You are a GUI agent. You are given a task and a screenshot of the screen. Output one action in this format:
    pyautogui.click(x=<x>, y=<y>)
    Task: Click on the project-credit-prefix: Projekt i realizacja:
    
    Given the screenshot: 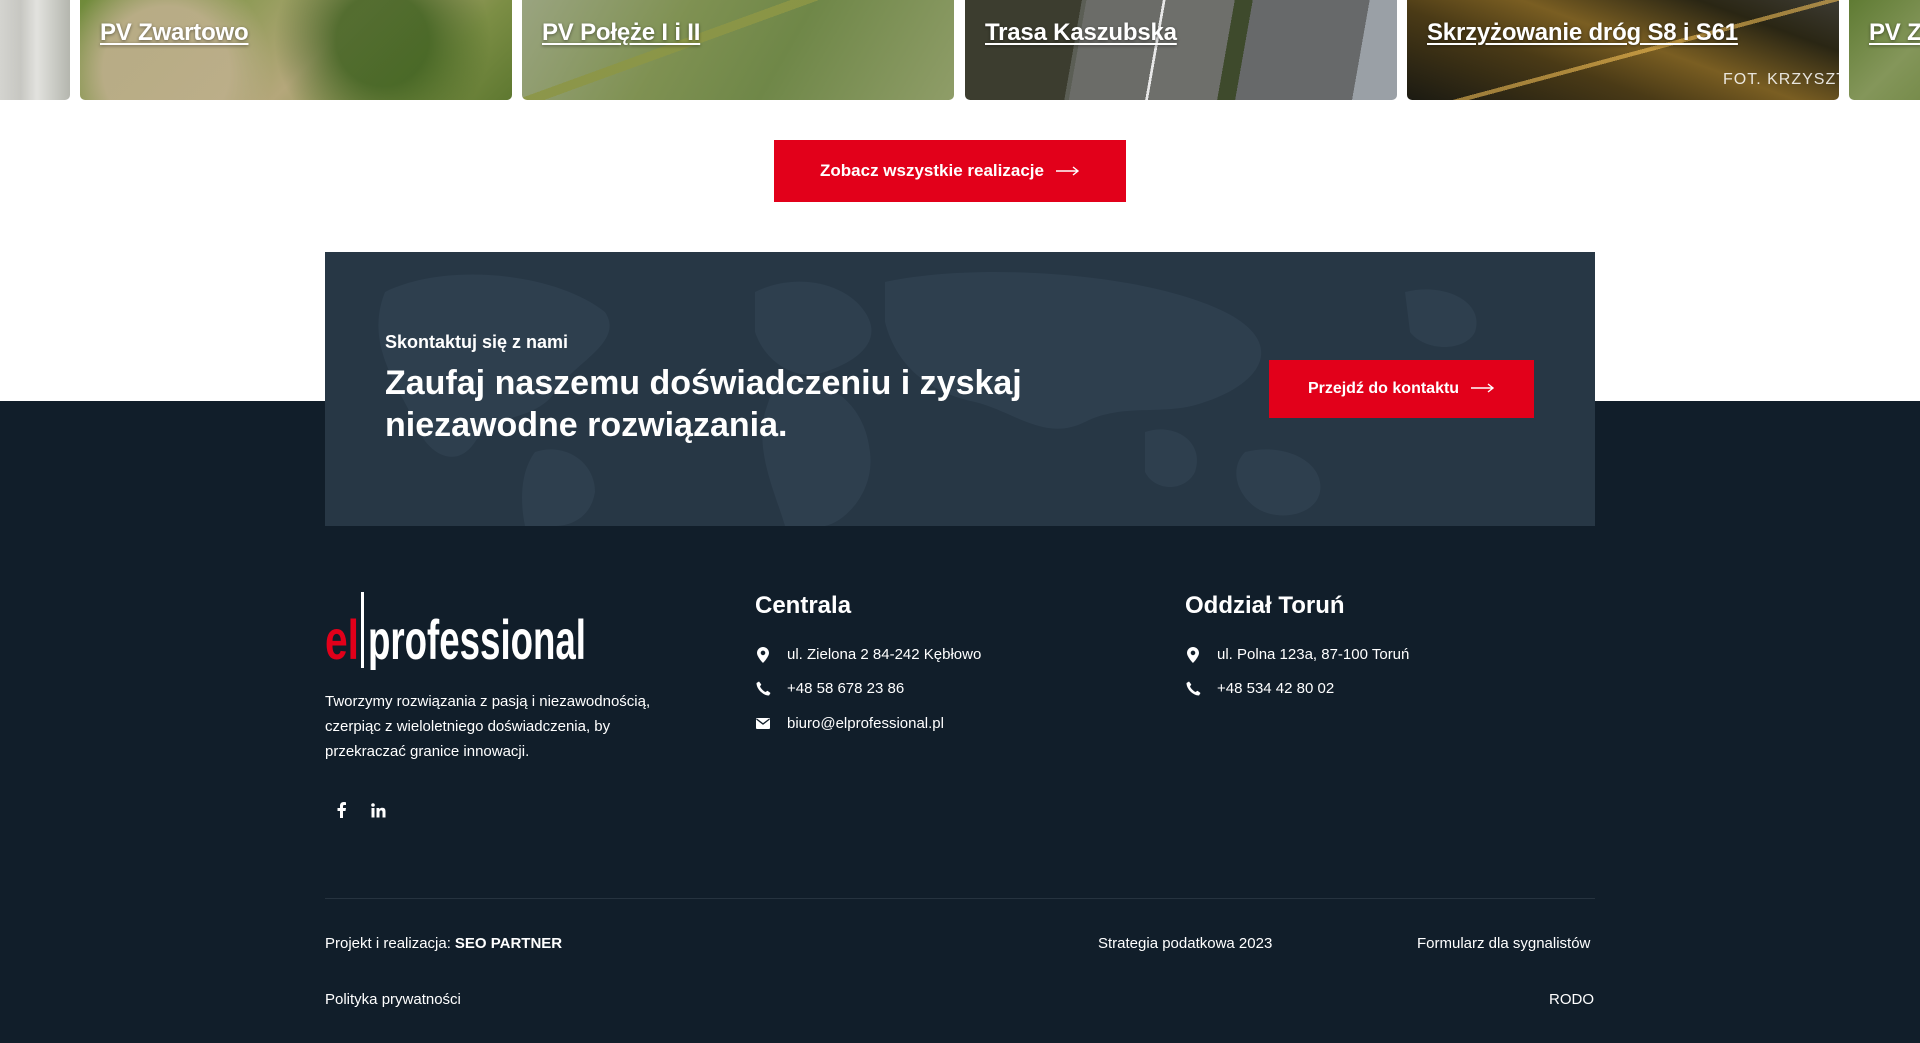 What is the action you would take?
    pyautogui.click(x=388, y=943)
    